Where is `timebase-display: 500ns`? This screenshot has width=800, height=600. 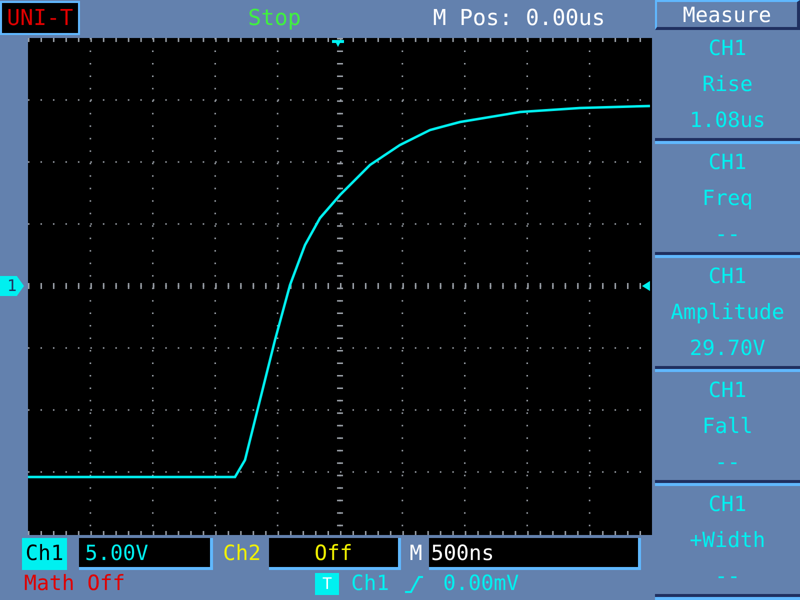 timebase-display: 500ns is located at coordinates (534, 554).